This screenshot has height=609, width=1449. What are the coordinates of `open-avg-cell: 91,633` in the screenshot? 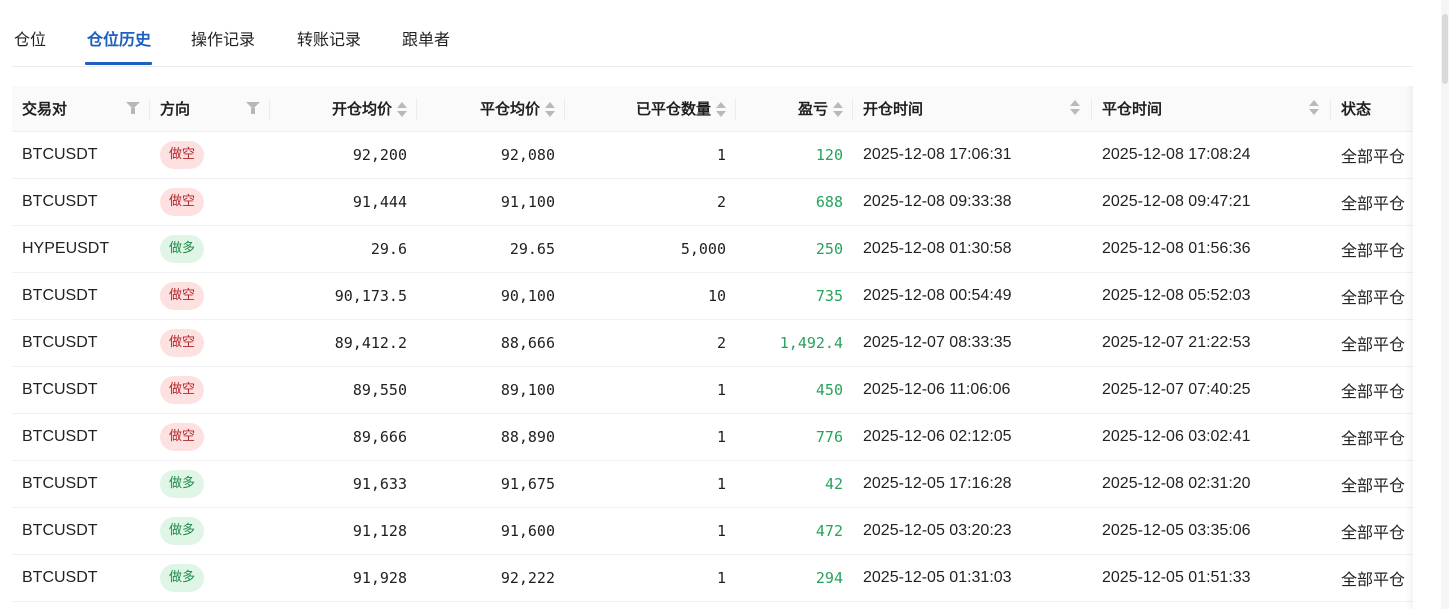 It's located at (343, 484).